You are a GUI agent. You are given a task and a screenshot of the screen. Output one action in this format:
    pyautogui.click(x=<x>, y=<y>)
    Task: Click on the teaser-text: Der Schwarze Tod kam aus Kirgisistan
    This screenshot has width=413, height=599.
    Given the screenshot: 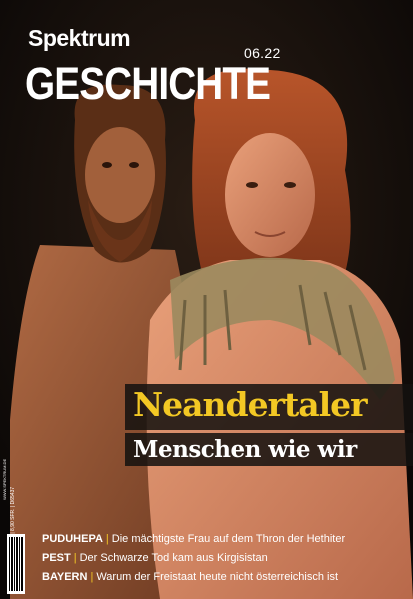 What is the action you would take?
    pyautogui.click(x=173, y=558)
    